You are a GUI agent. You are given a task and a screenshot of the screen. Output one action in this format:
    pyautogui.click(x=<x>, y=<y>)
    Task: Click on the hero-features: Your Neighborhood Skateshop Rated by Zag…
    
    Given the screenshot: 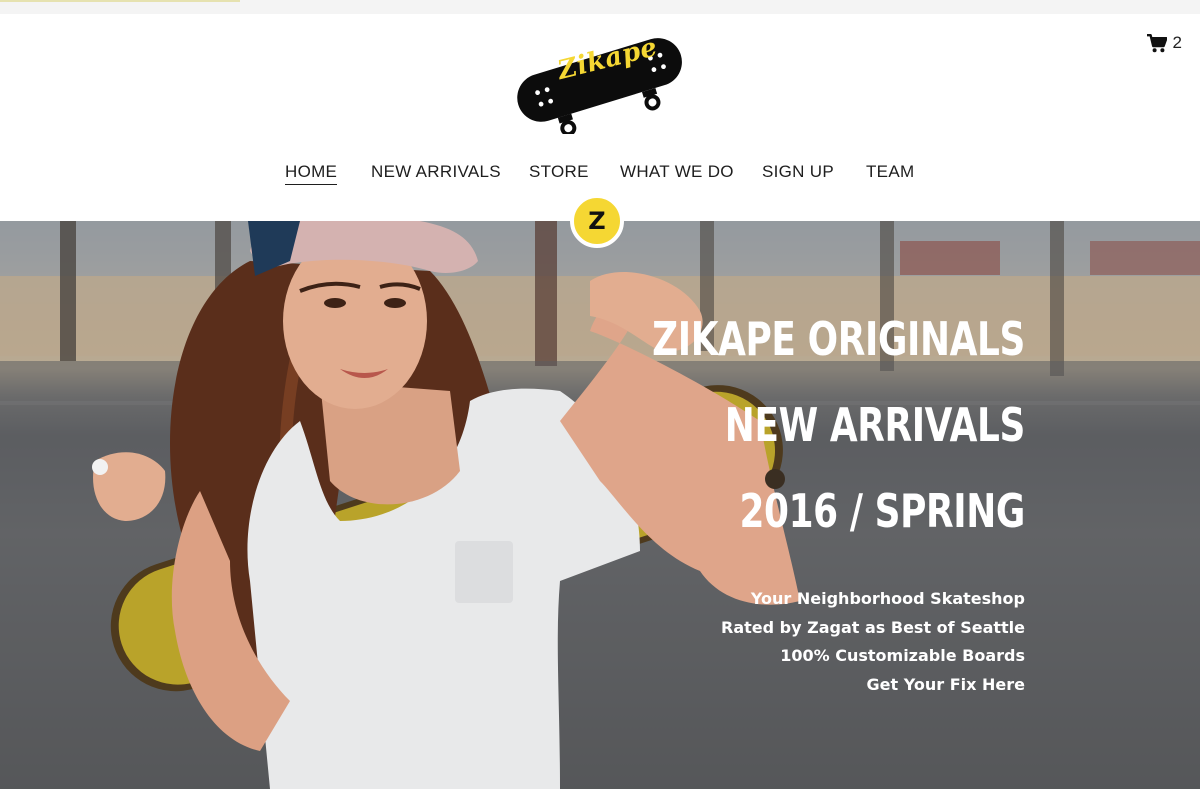 What is the action you would take?
    pyautogui.click(x=873, y=642)
    